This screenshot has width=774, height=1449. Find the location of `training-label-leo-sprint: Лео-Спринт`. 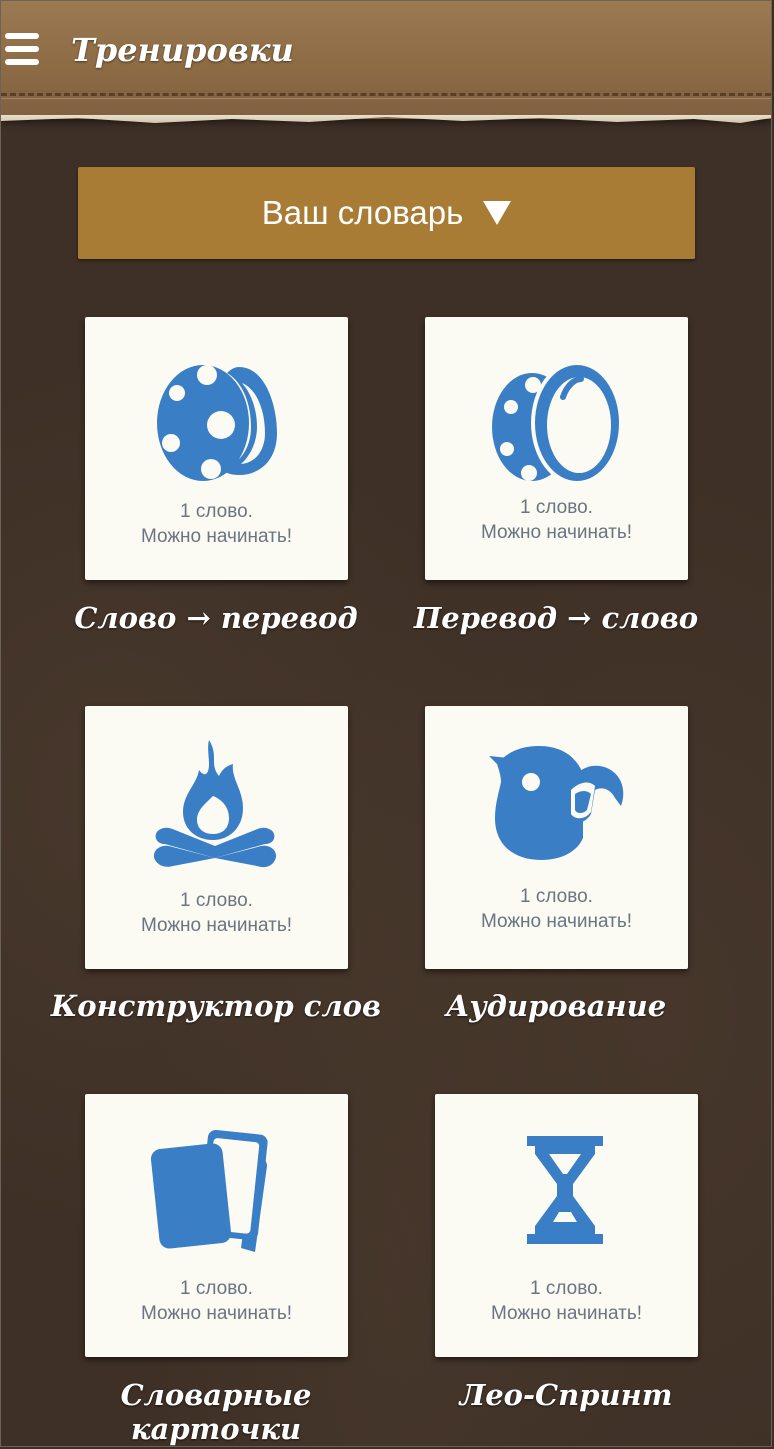

training-label-leo-sprint: Лео-Спринт is located at coordinates (566, 1395).